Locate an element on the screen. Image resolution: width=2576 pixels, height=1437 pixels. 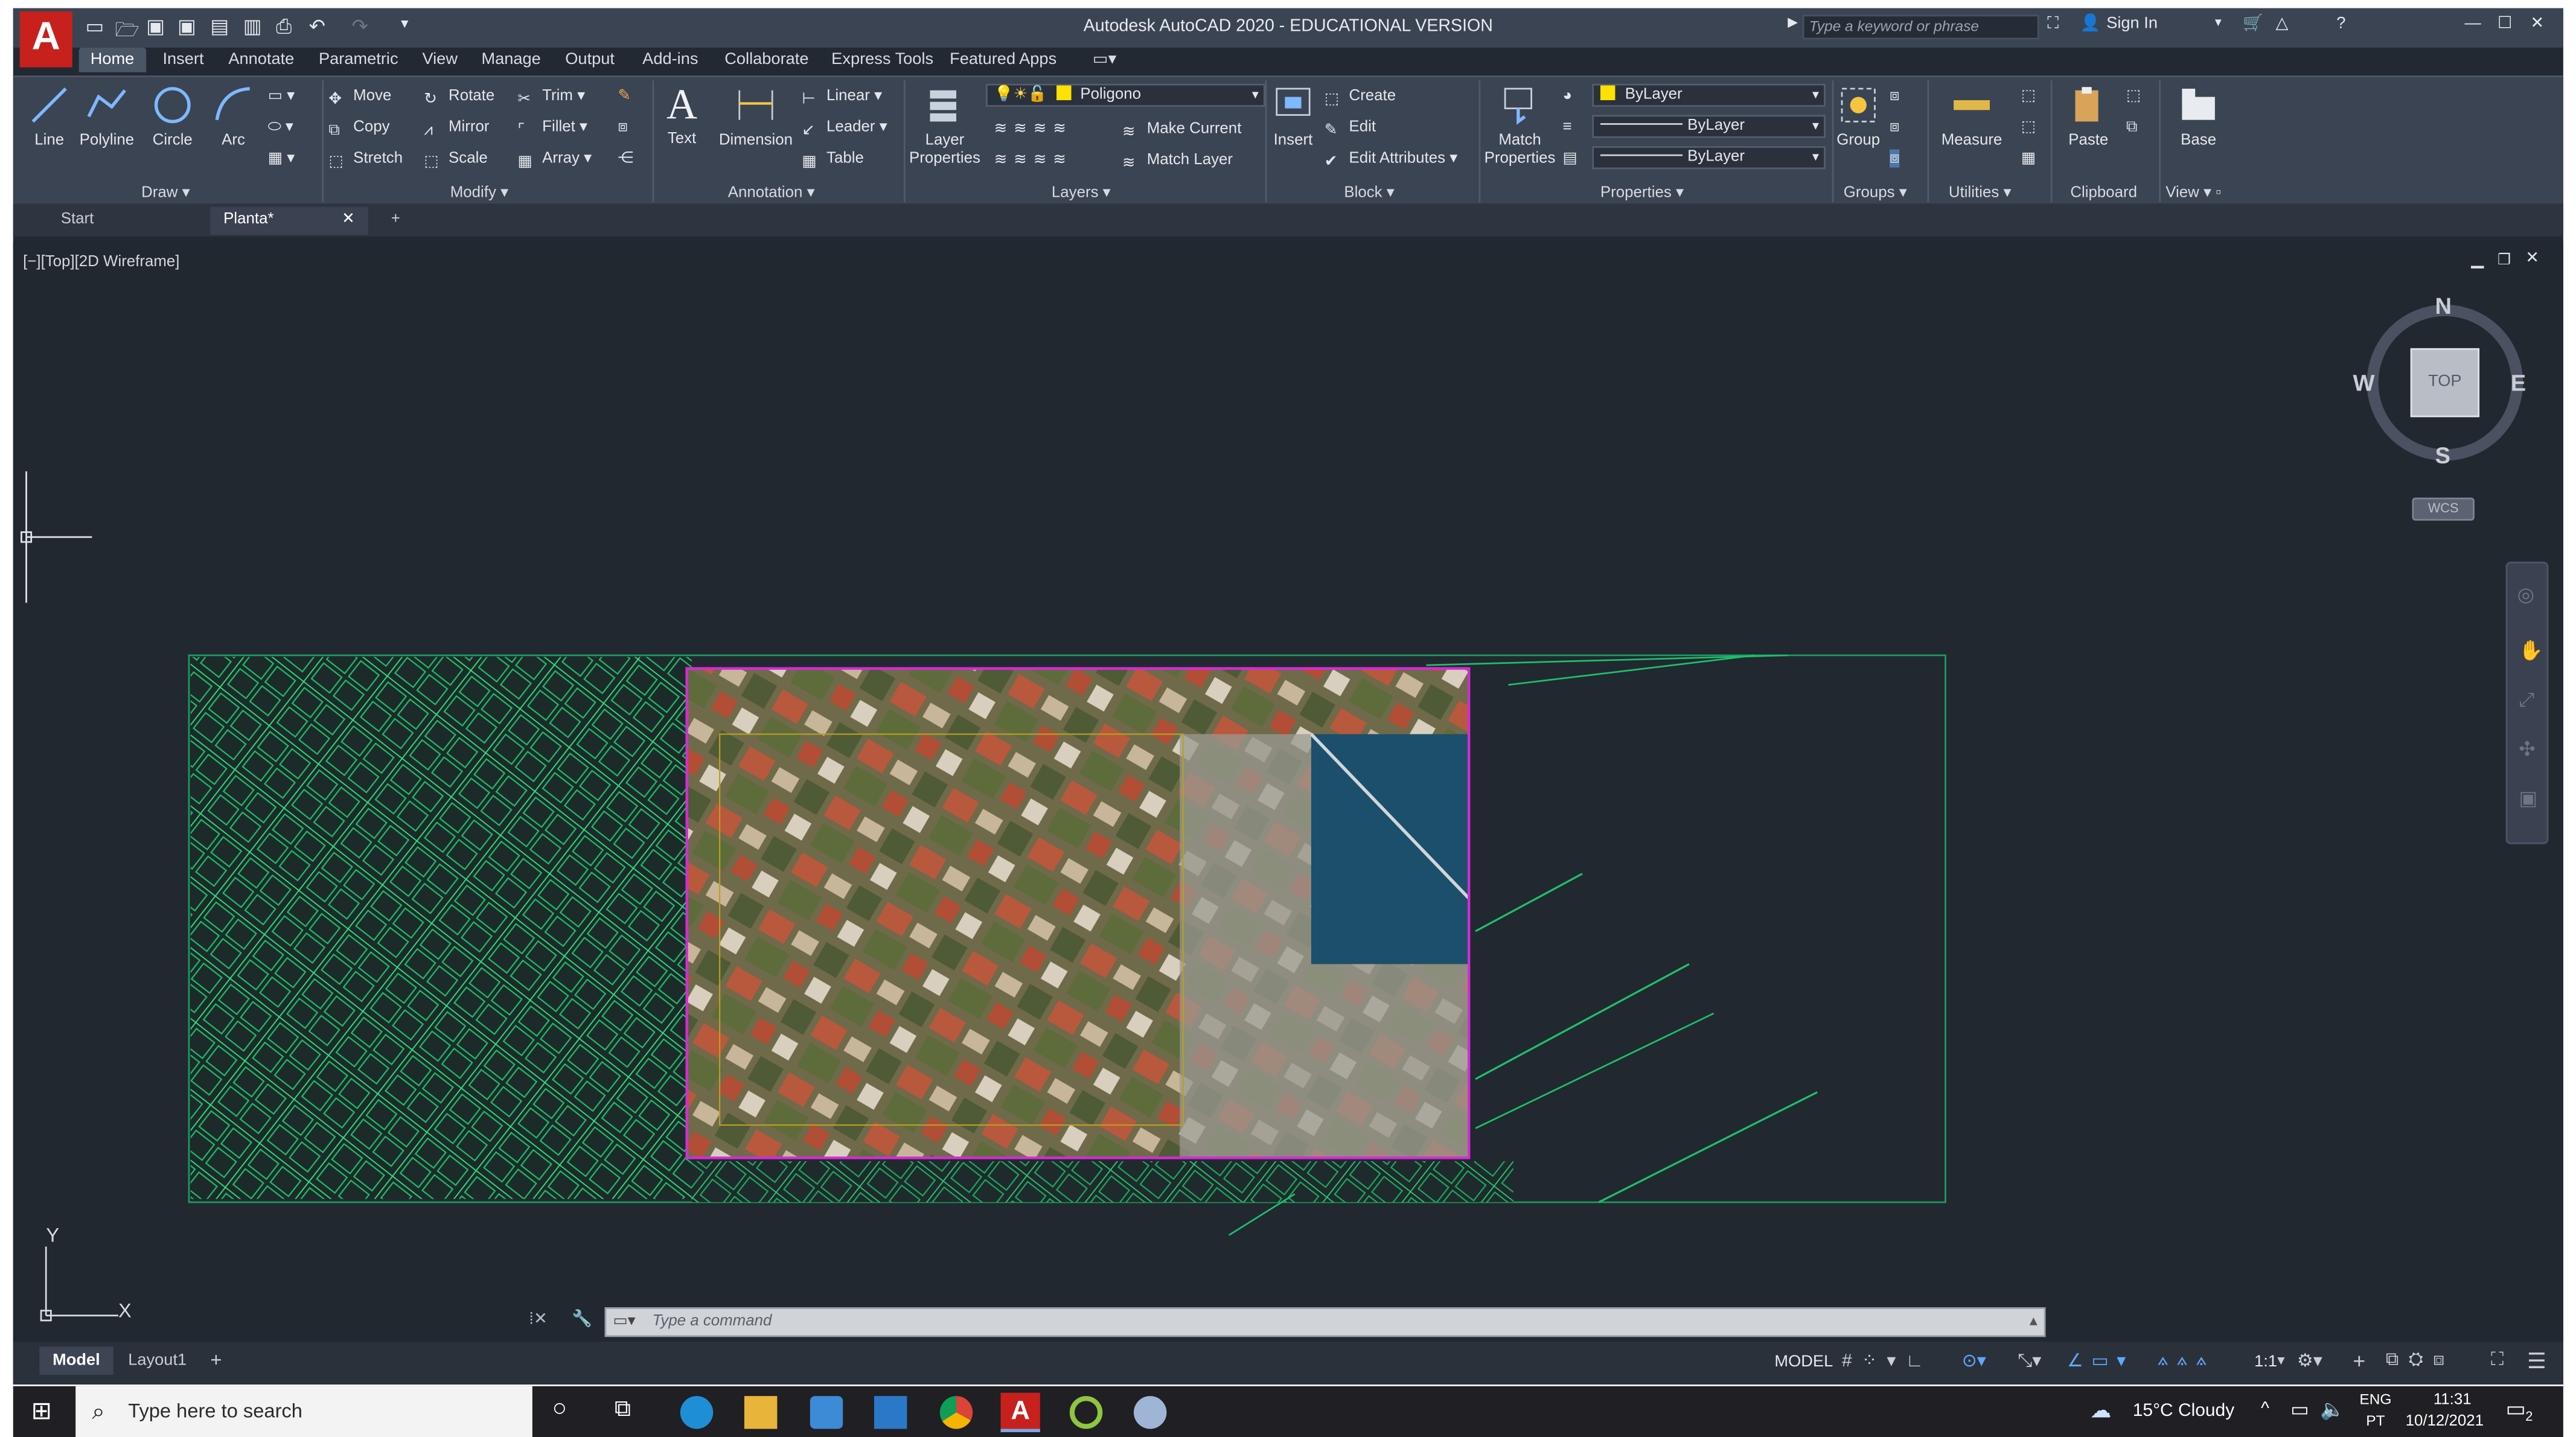
create-block-button: ⬚ Create is located at coordinates (1361, 98).